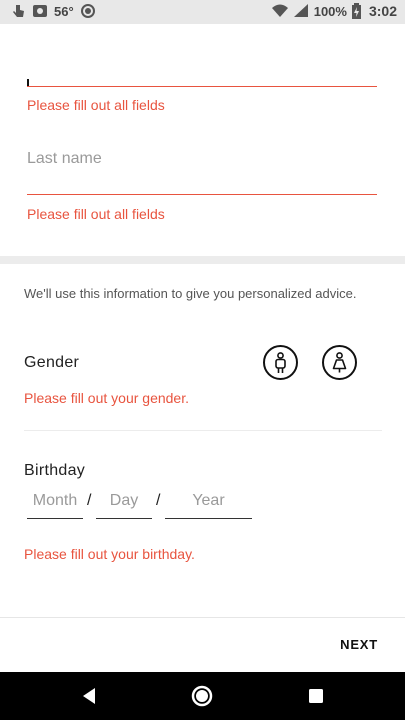  Describe the element at coordinates (208, 500) in the screenshot. I see `year-placeholder: Year` at that location.